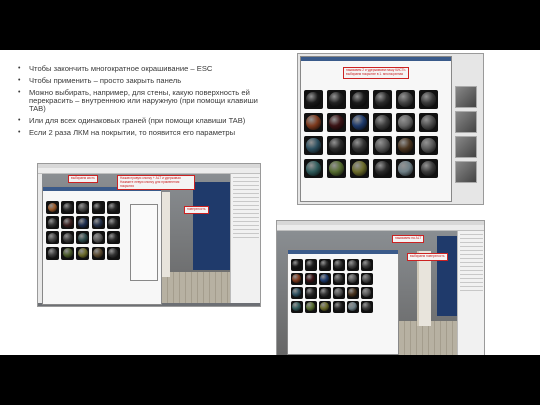 This screenshot has height=405, width=540. Describe the element at coordinates (245, 238) in the screenshot. I see `right-panel` at that location.